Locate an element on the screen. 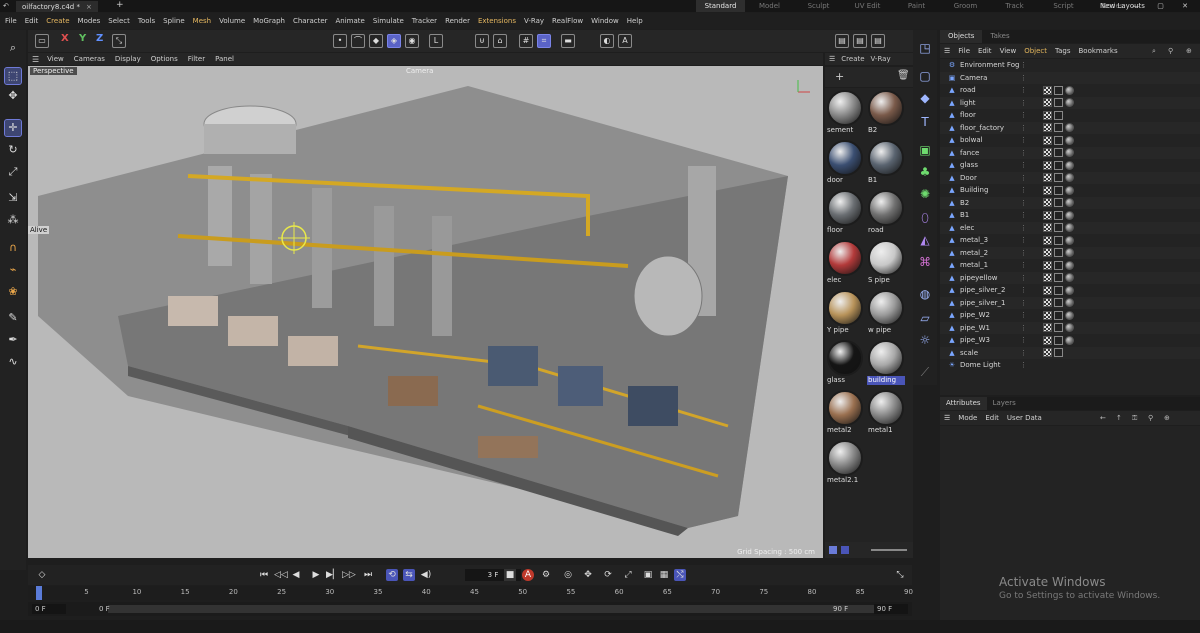 This screenshot has height=633, width=1200. key-scale-icon: ⤢ is located at coordinates (628, 575).